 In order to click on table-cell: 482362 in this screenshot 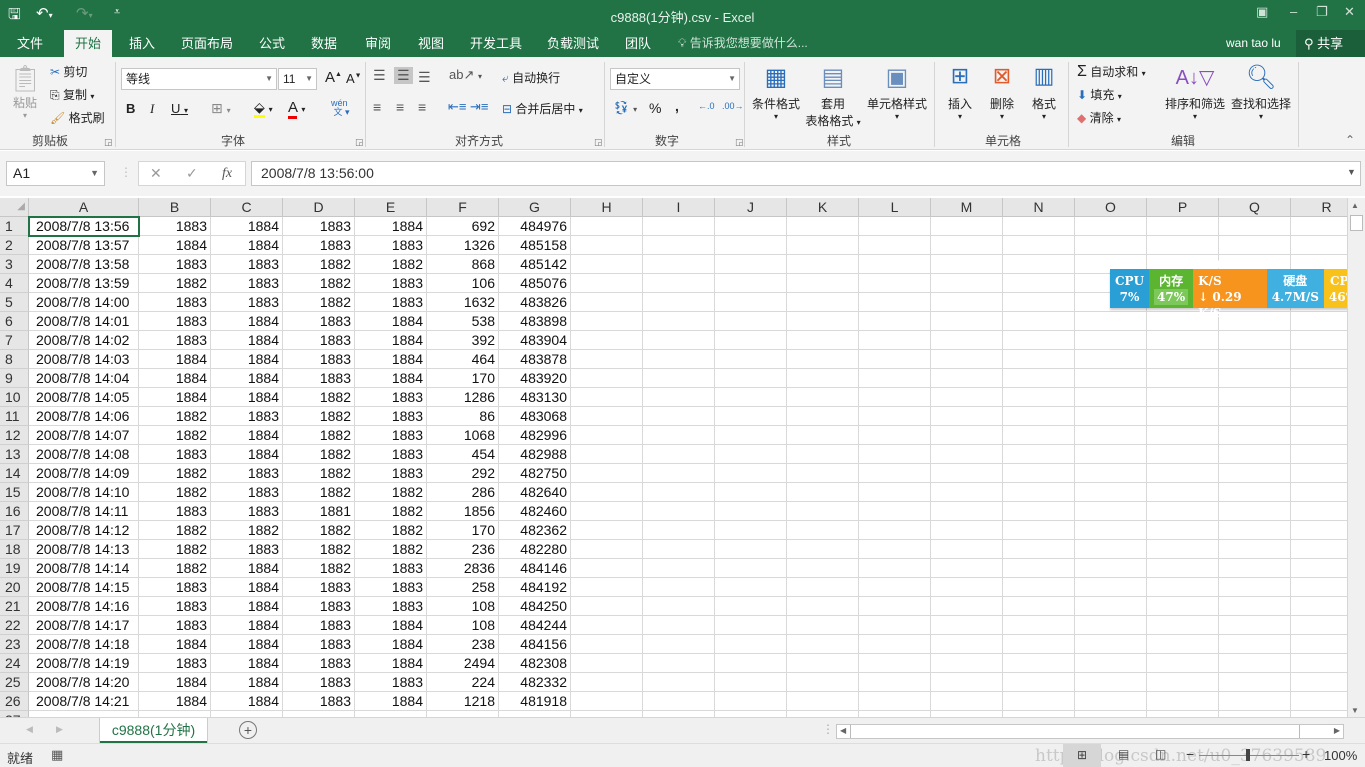, I will do `click(535, 530)`.